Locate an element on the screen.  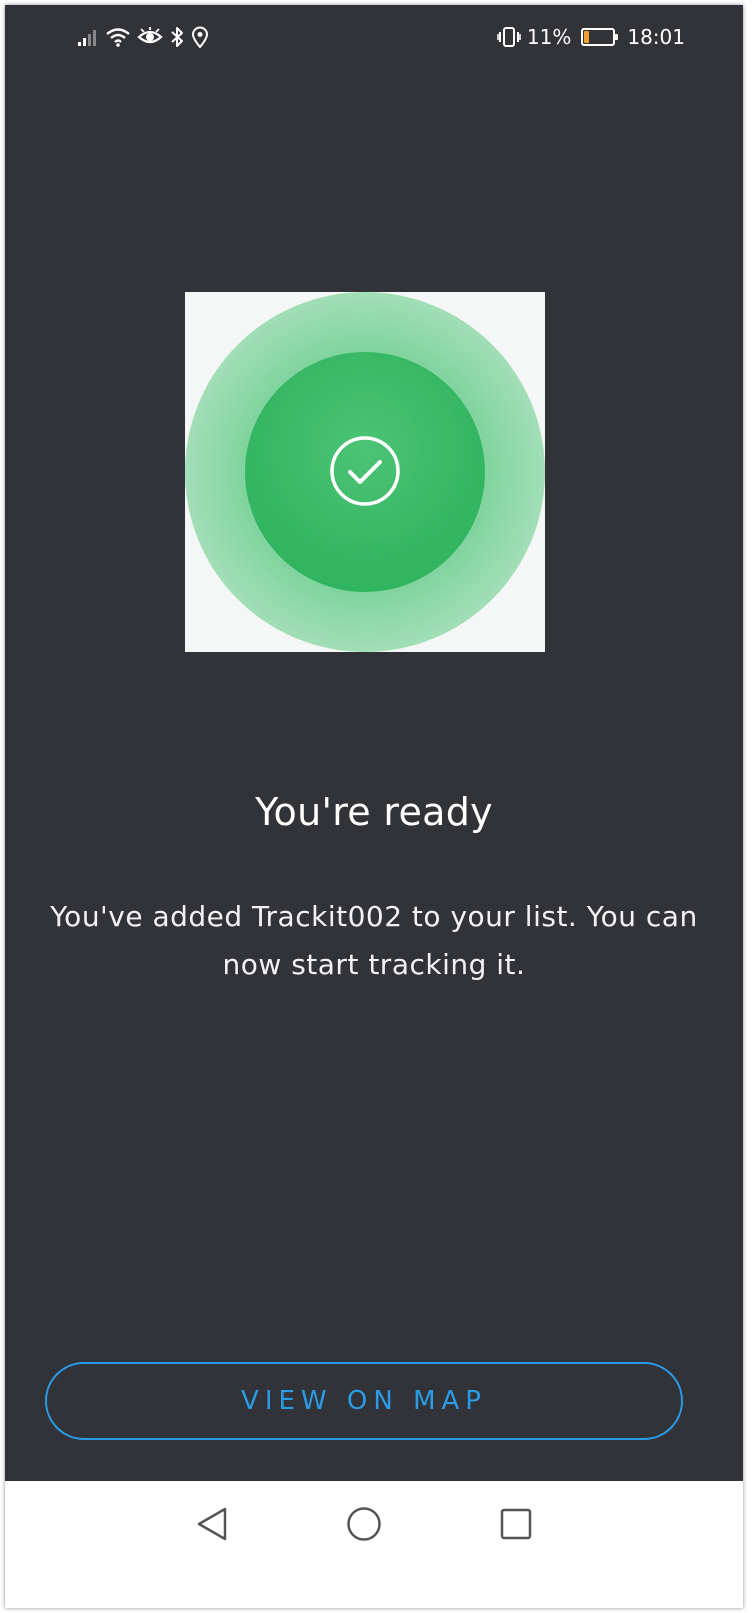
navigation-bar is located at coordinates (374, 1544).